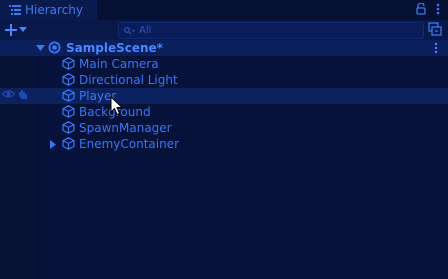  What do you see at coordinates (436, 48) in the screenshot?
I see `scene-menu-icon` at bounding box center [436, 48].